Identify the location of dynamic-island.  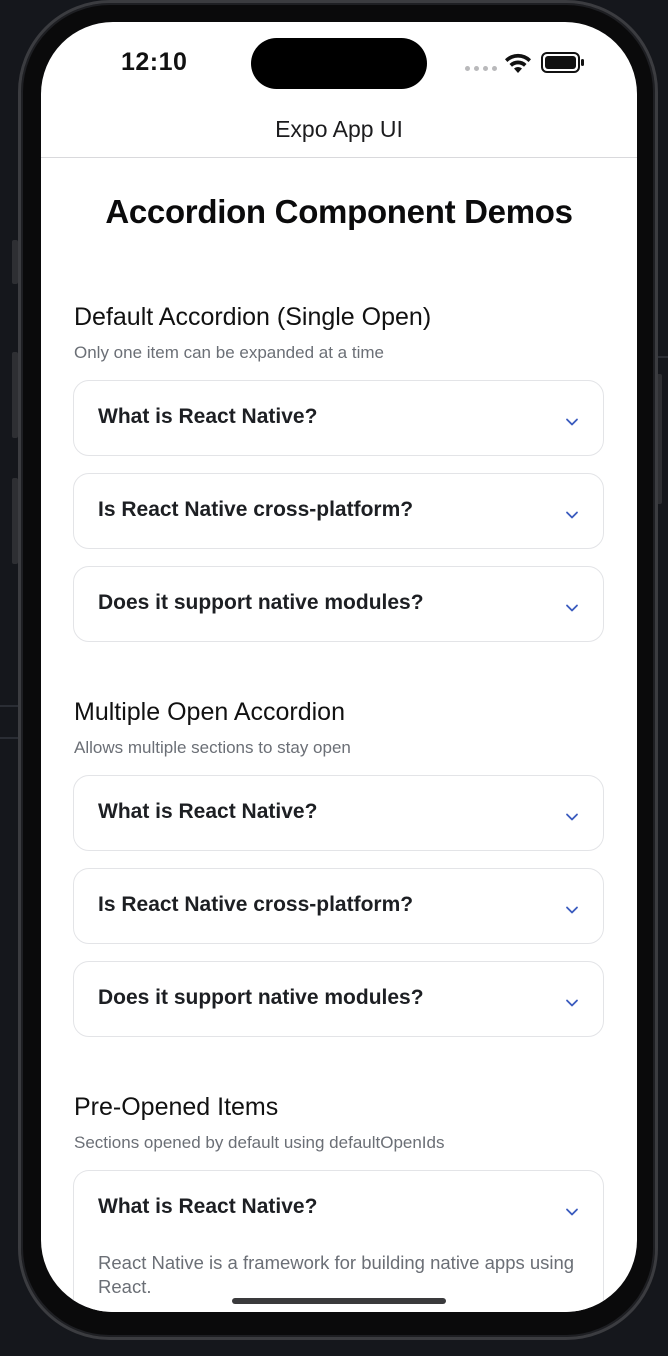
(339, 63).